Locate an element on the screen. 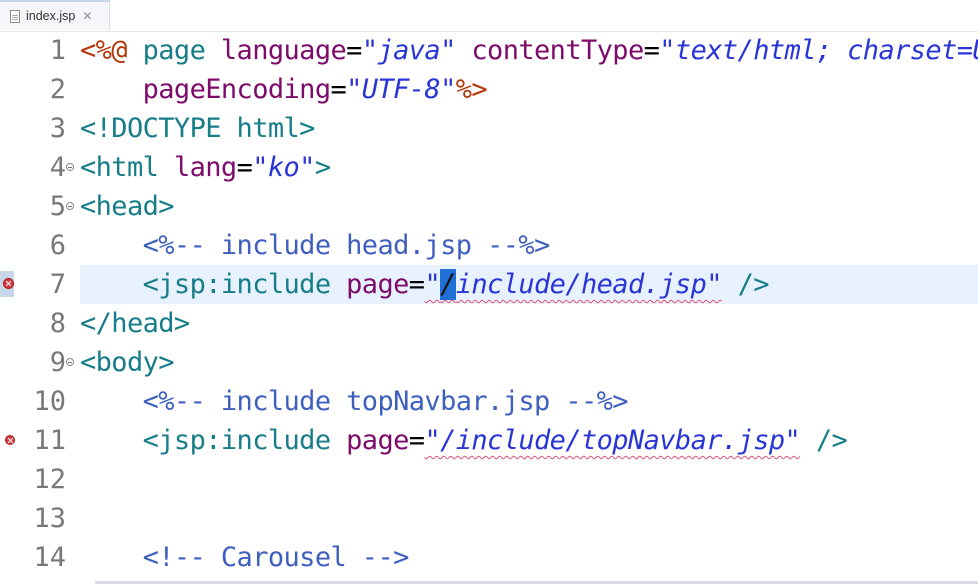 The image size is (978, 584). code-text: <%-- include topNavbar.jsp --%> is located at coordinates (354, 401).